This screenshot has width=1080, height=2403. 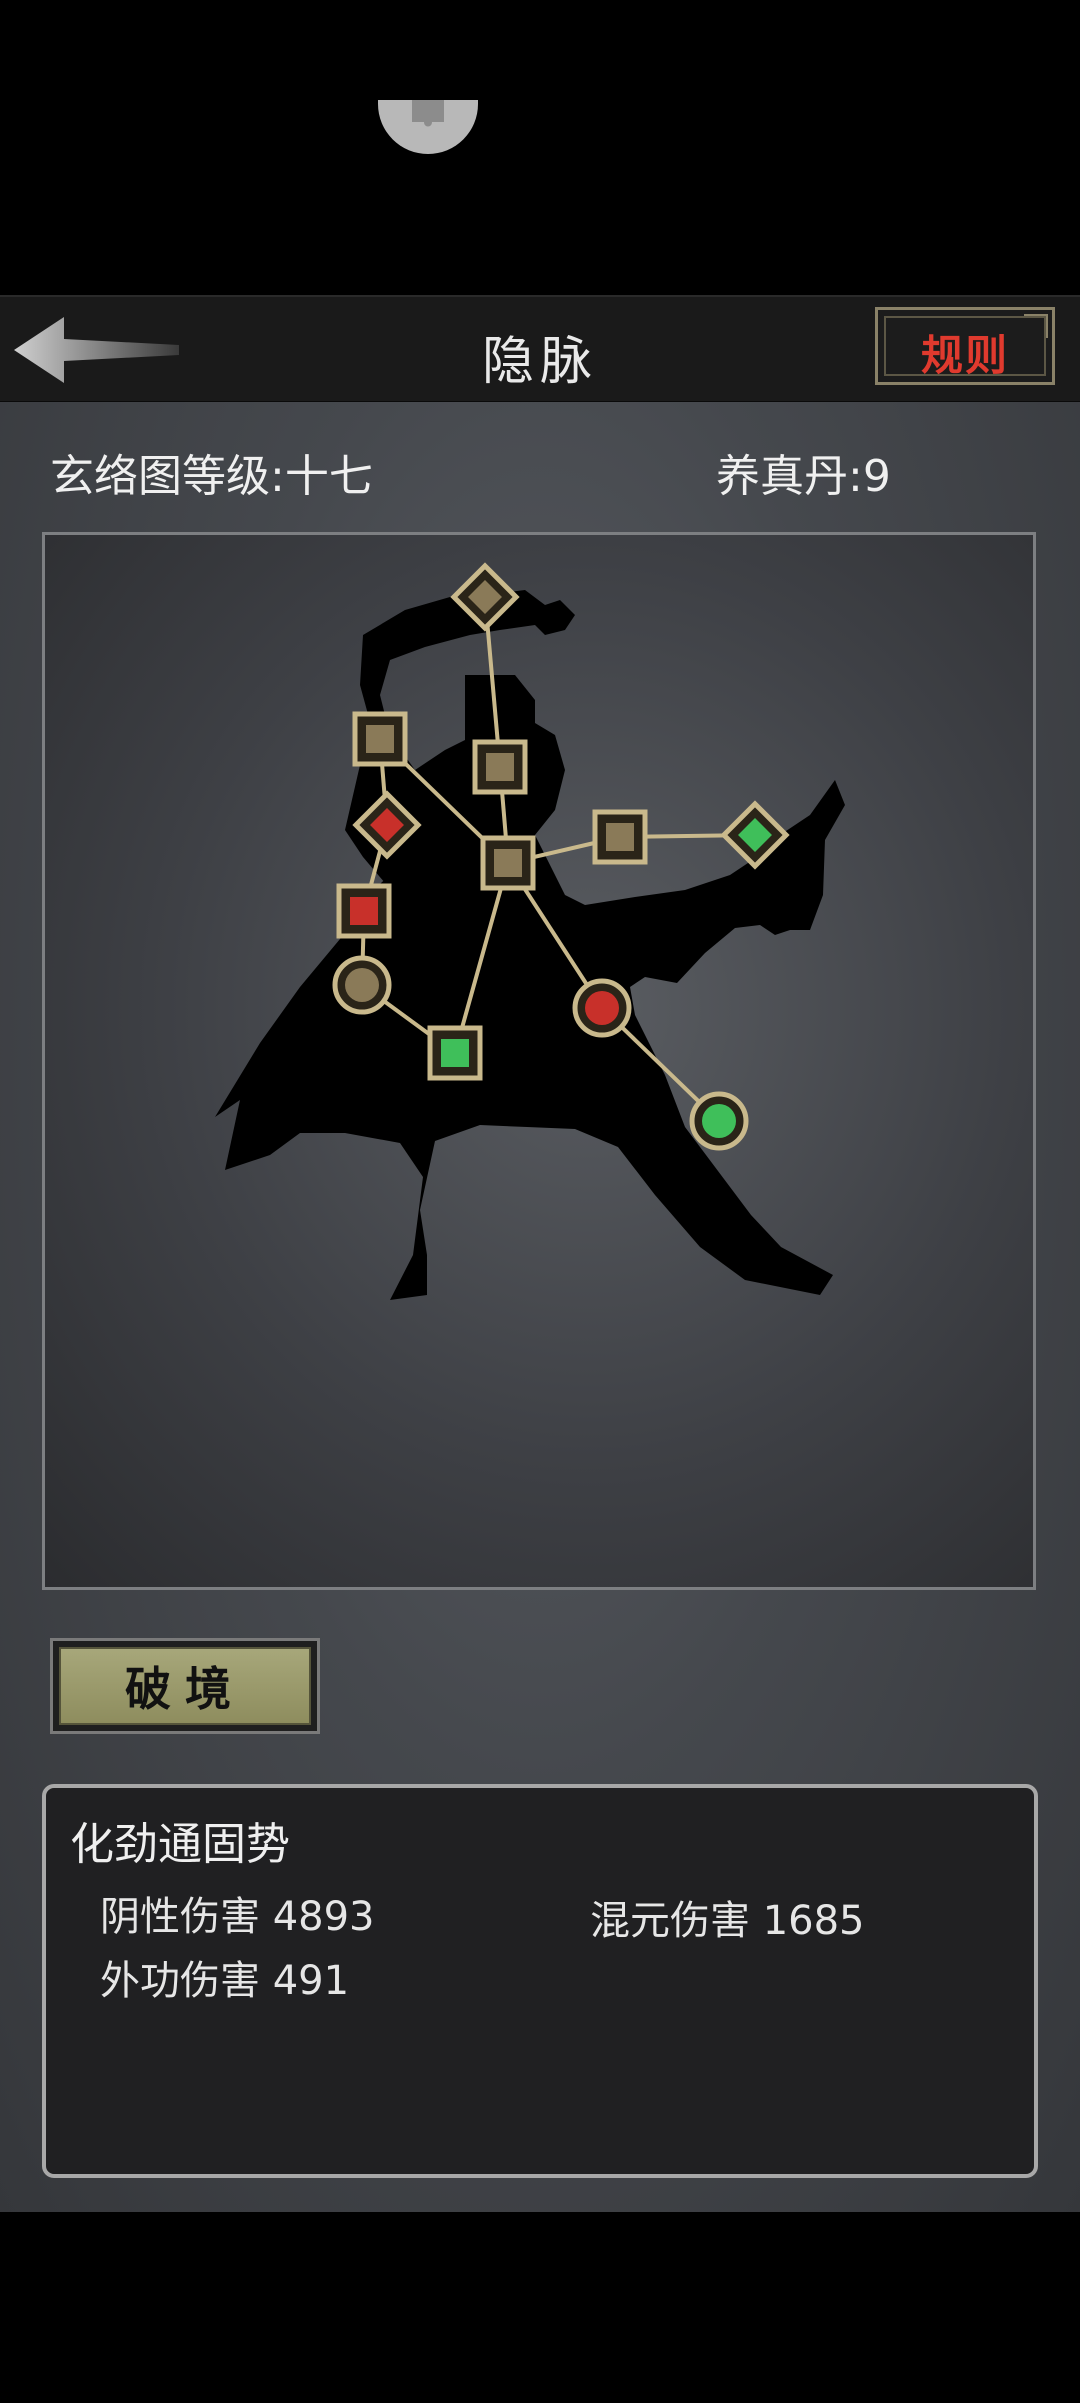 What do you see at coordinates (508, 863) in the screenshot?
I see `meridian-node-center` at bounding box center [508, 863].